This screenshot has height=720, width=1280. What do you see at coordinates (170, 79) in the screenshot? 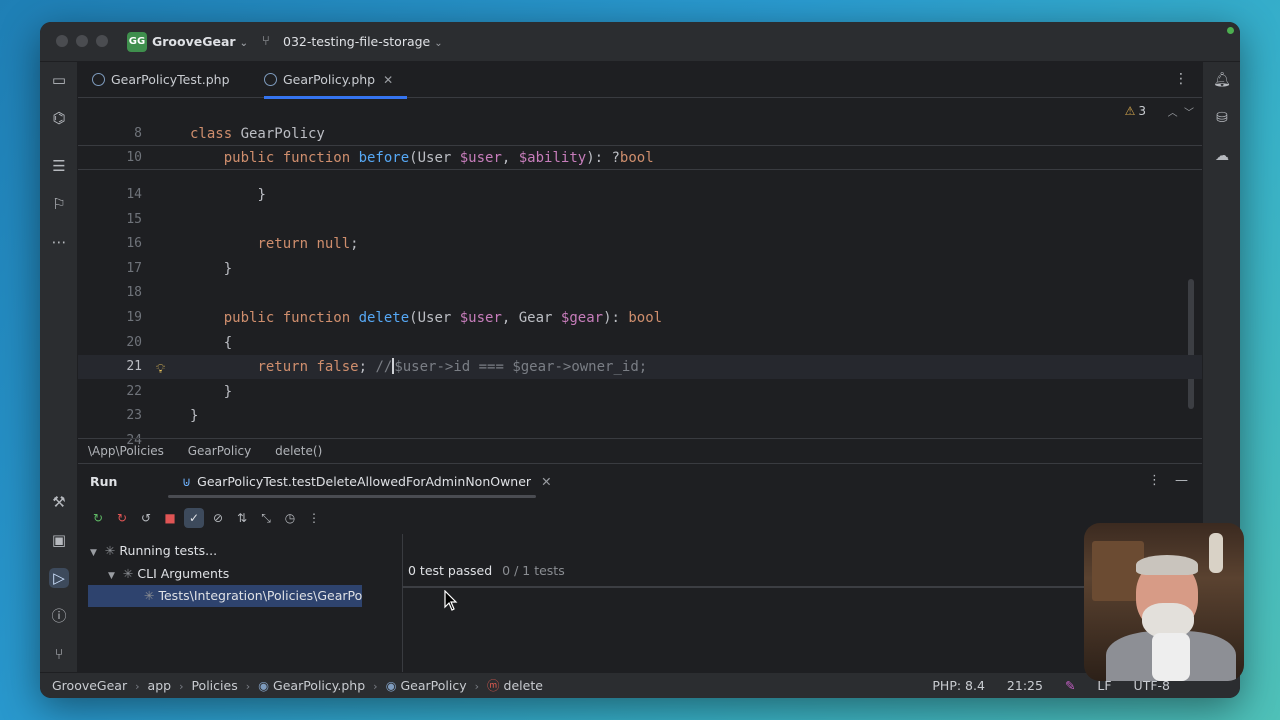
I see `tab-label: GearPolicyTest.php` at bounding box center [170, 79].